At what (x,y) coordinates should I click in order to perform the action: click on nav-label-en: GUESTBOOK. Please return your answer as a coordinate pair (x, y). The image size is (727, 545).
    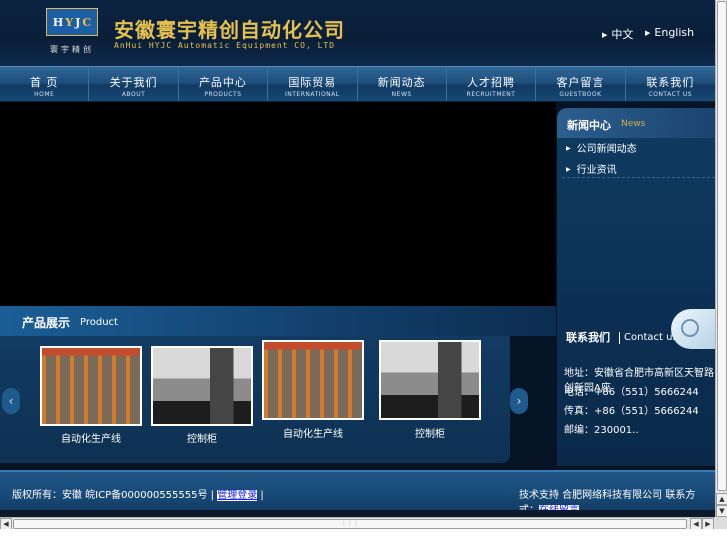
    Looking at the image, I should click on (580, 94).